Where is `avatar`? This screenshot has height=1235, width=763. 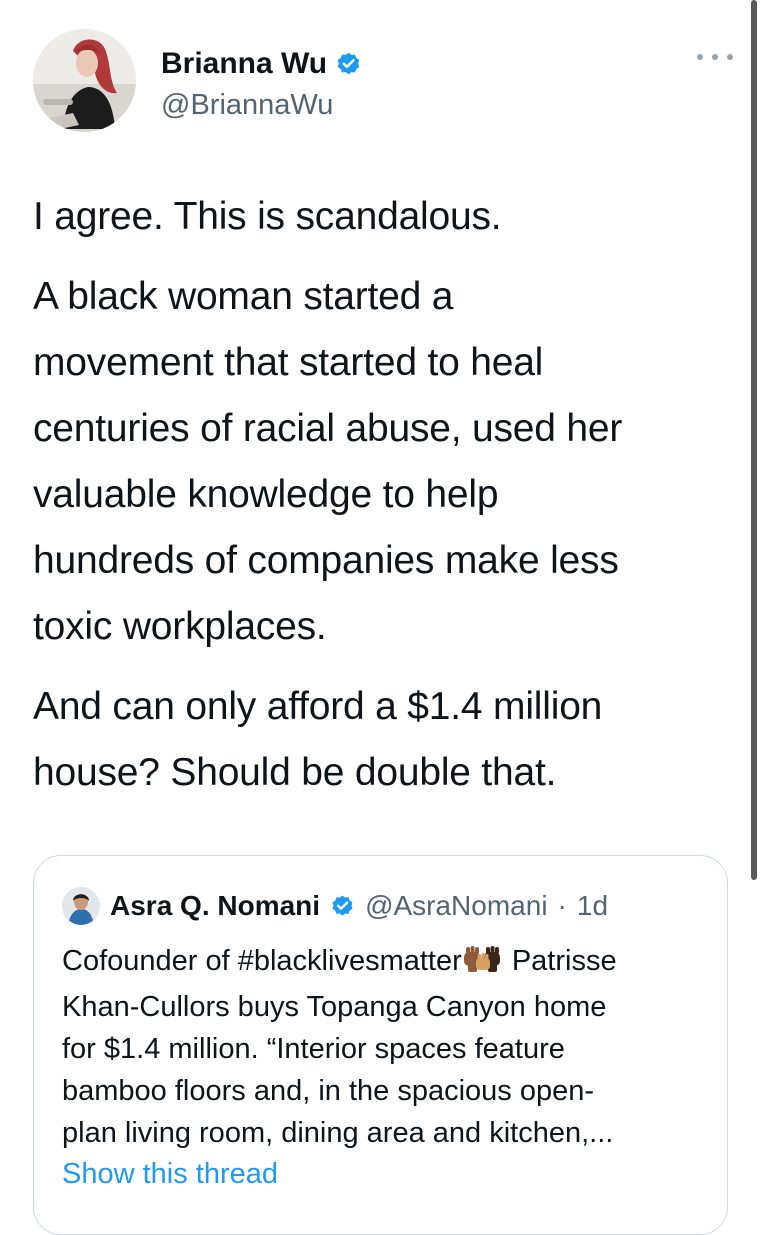 avatar is located at coordinates (84, 80).